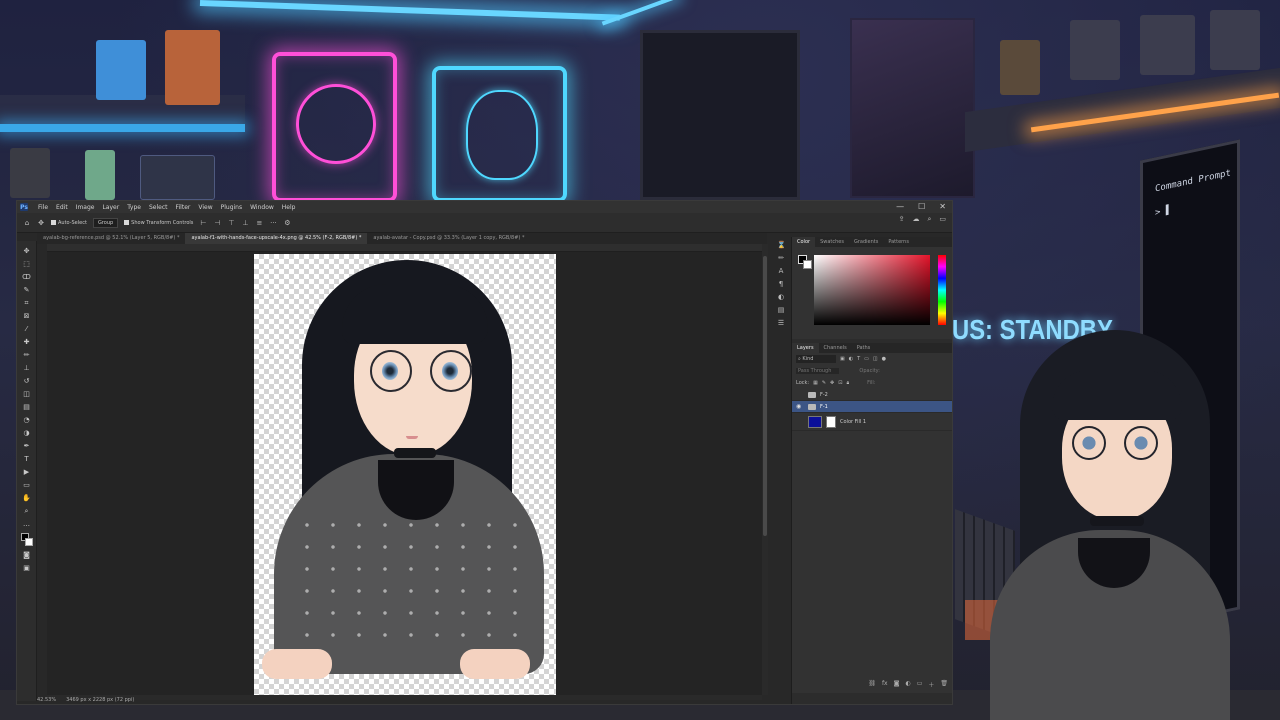 The height and width of the screenshot is (720, 1280). What do you see at coordinates (807, 264) in the screenshot?
I see `panel-background-color` at bounding box center [807, 264].